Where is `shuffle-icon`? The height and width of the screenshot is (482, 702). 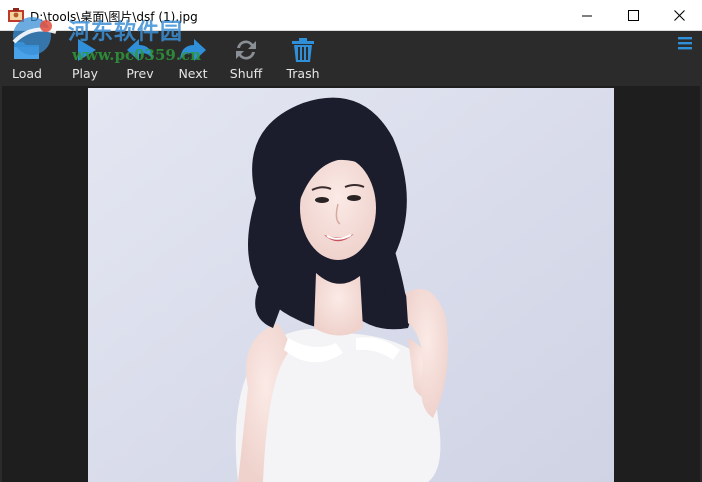 shuffle-icon is located at coordinates (246, 50).